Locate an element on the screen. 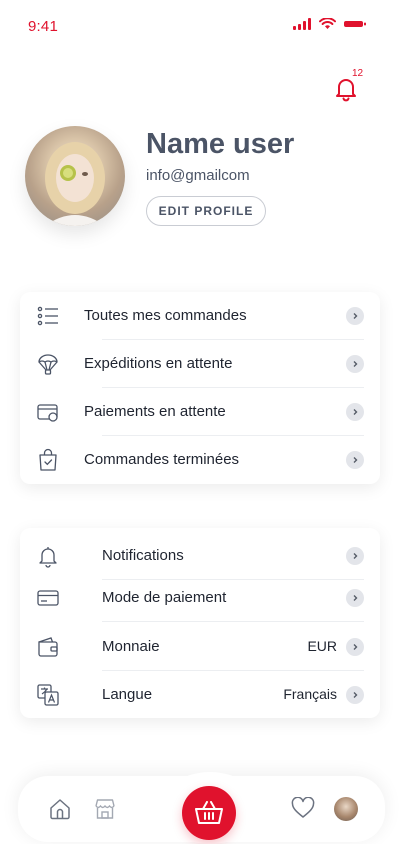 The height and width of the screenshot is (844, 400). wifi-icon is located at coordinates (327, 23).